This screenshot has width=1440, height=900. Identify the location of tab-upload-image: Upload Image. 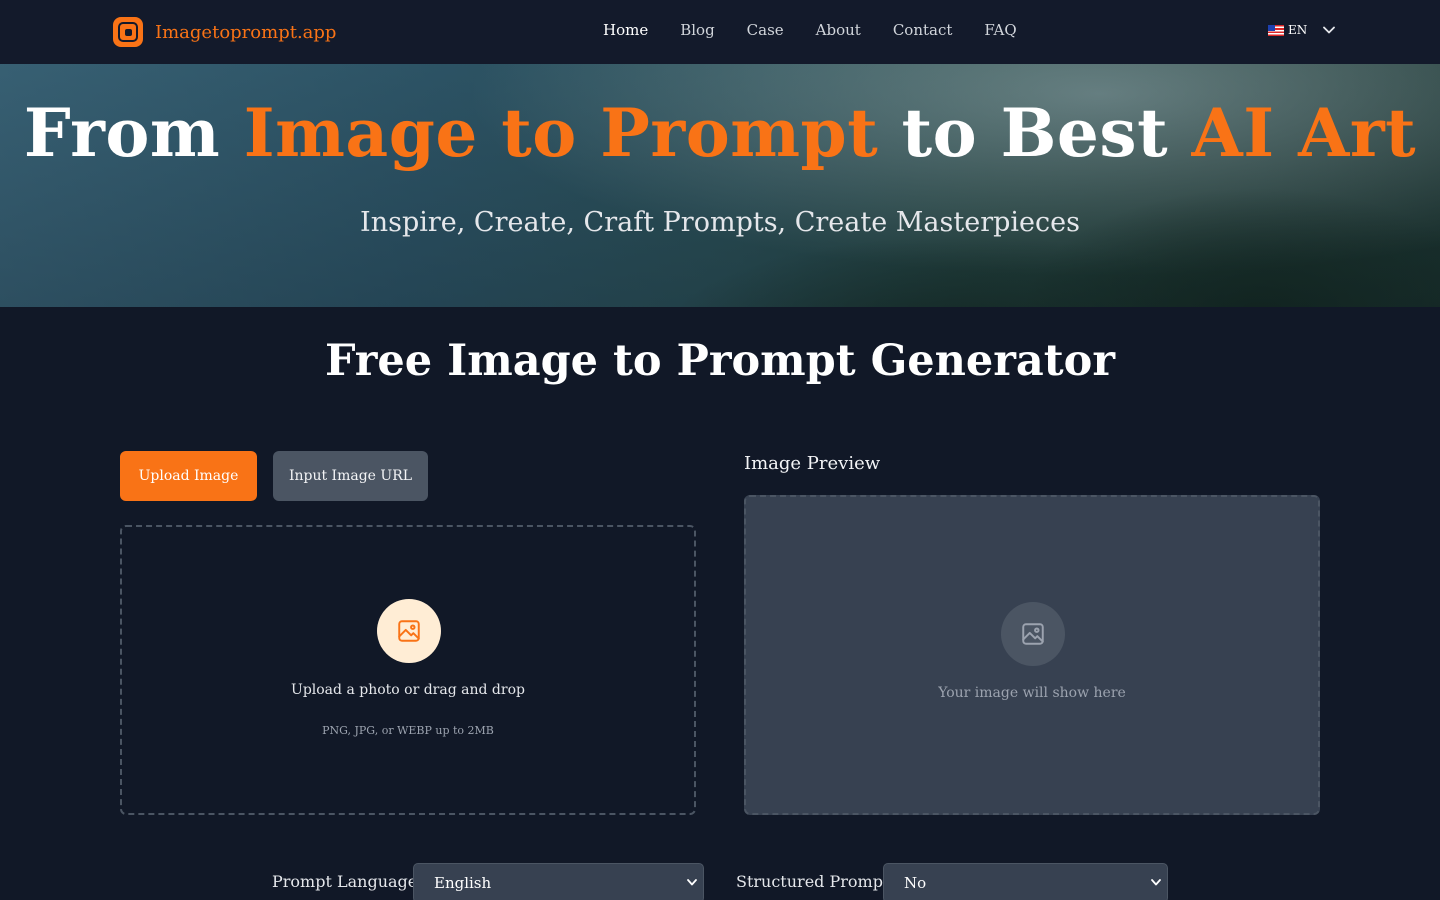
(188, 476).